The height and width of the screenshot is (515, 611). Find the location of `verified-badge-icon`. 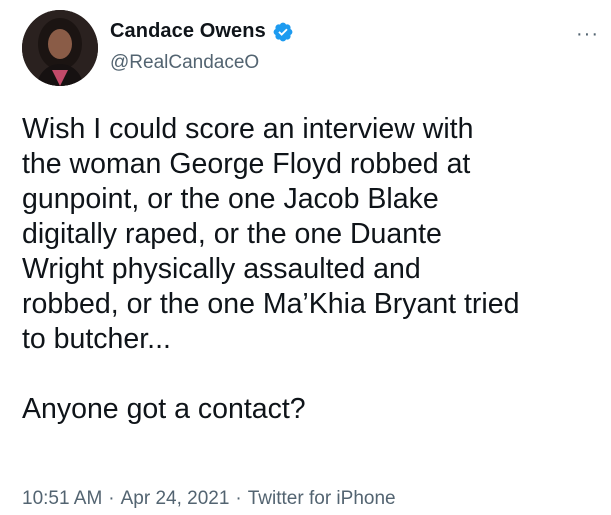

verified-badge-icon is located at coordinates (283, 32).